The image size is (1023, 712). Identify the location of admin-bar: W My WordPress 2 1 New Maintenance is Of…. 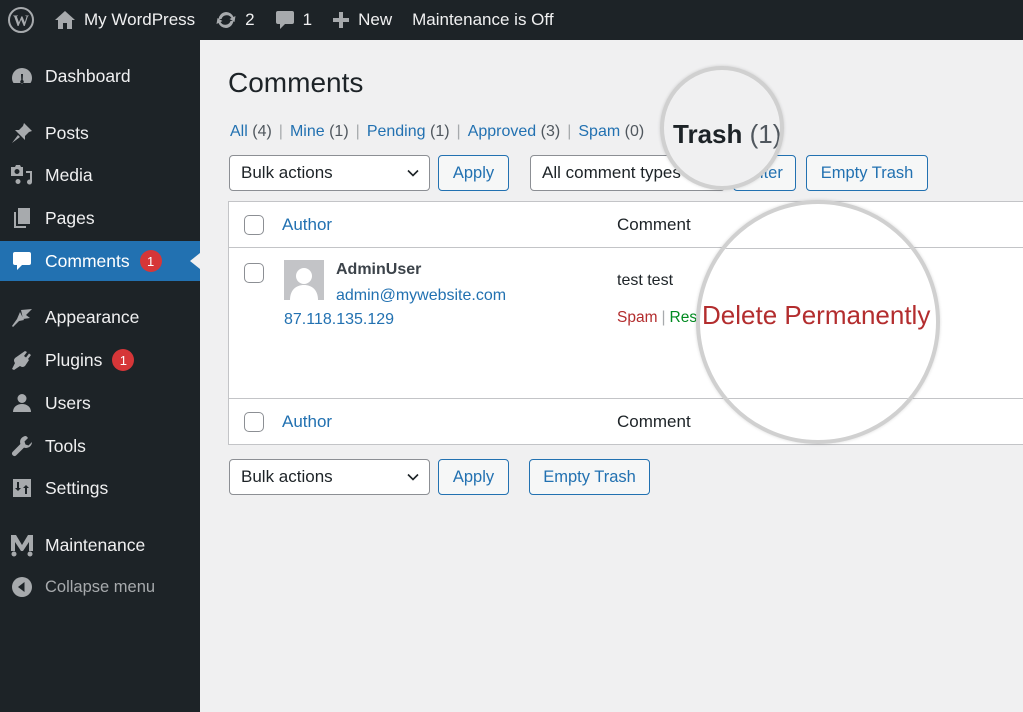
(511, 20).